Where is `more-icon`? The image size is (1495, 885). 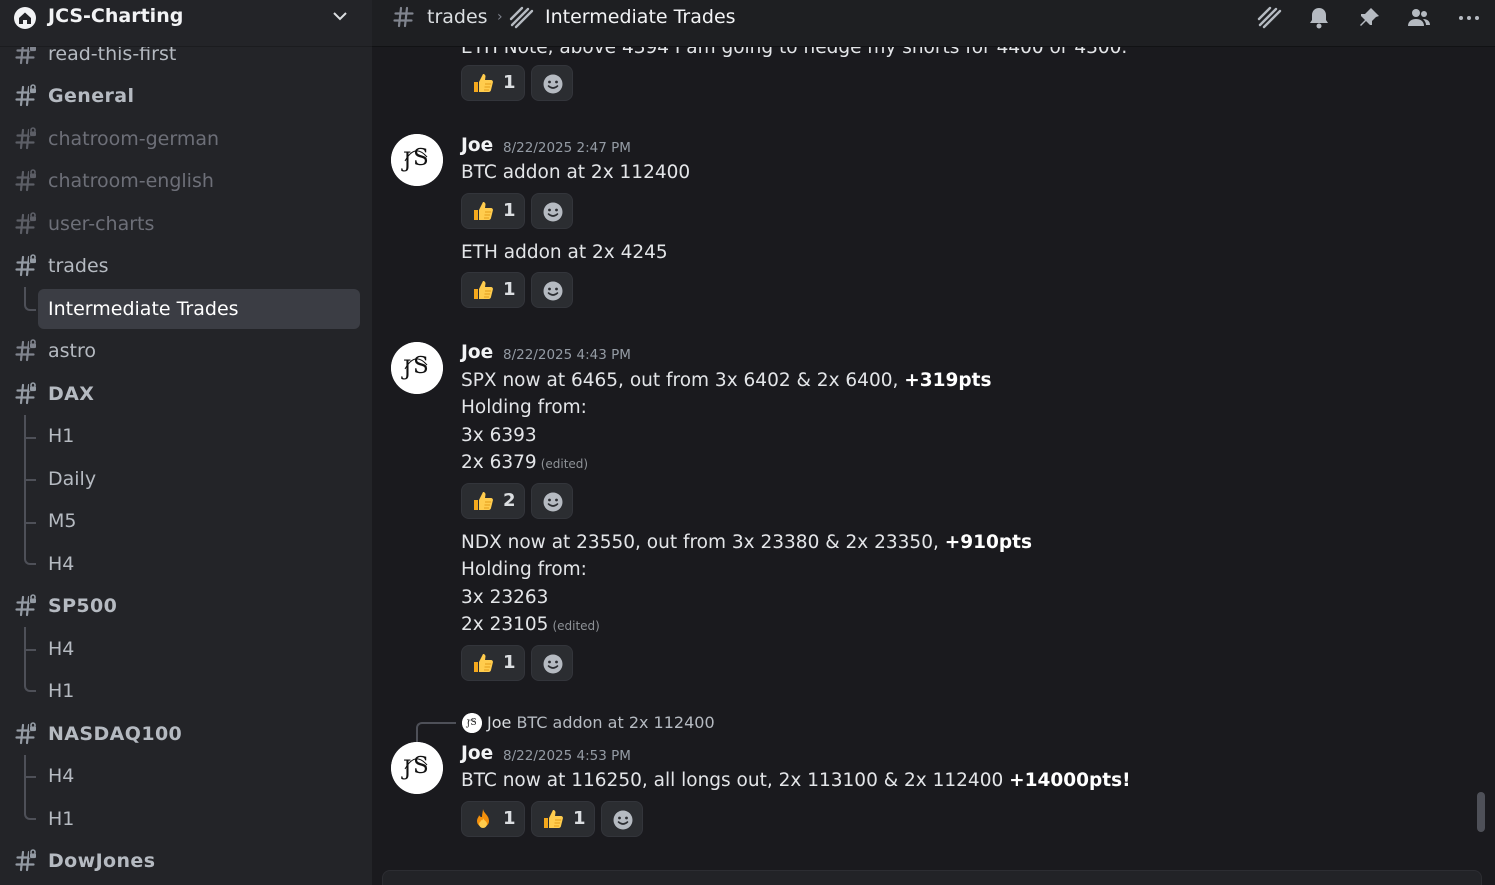
more-icon is located at coordinates (1469, 18).